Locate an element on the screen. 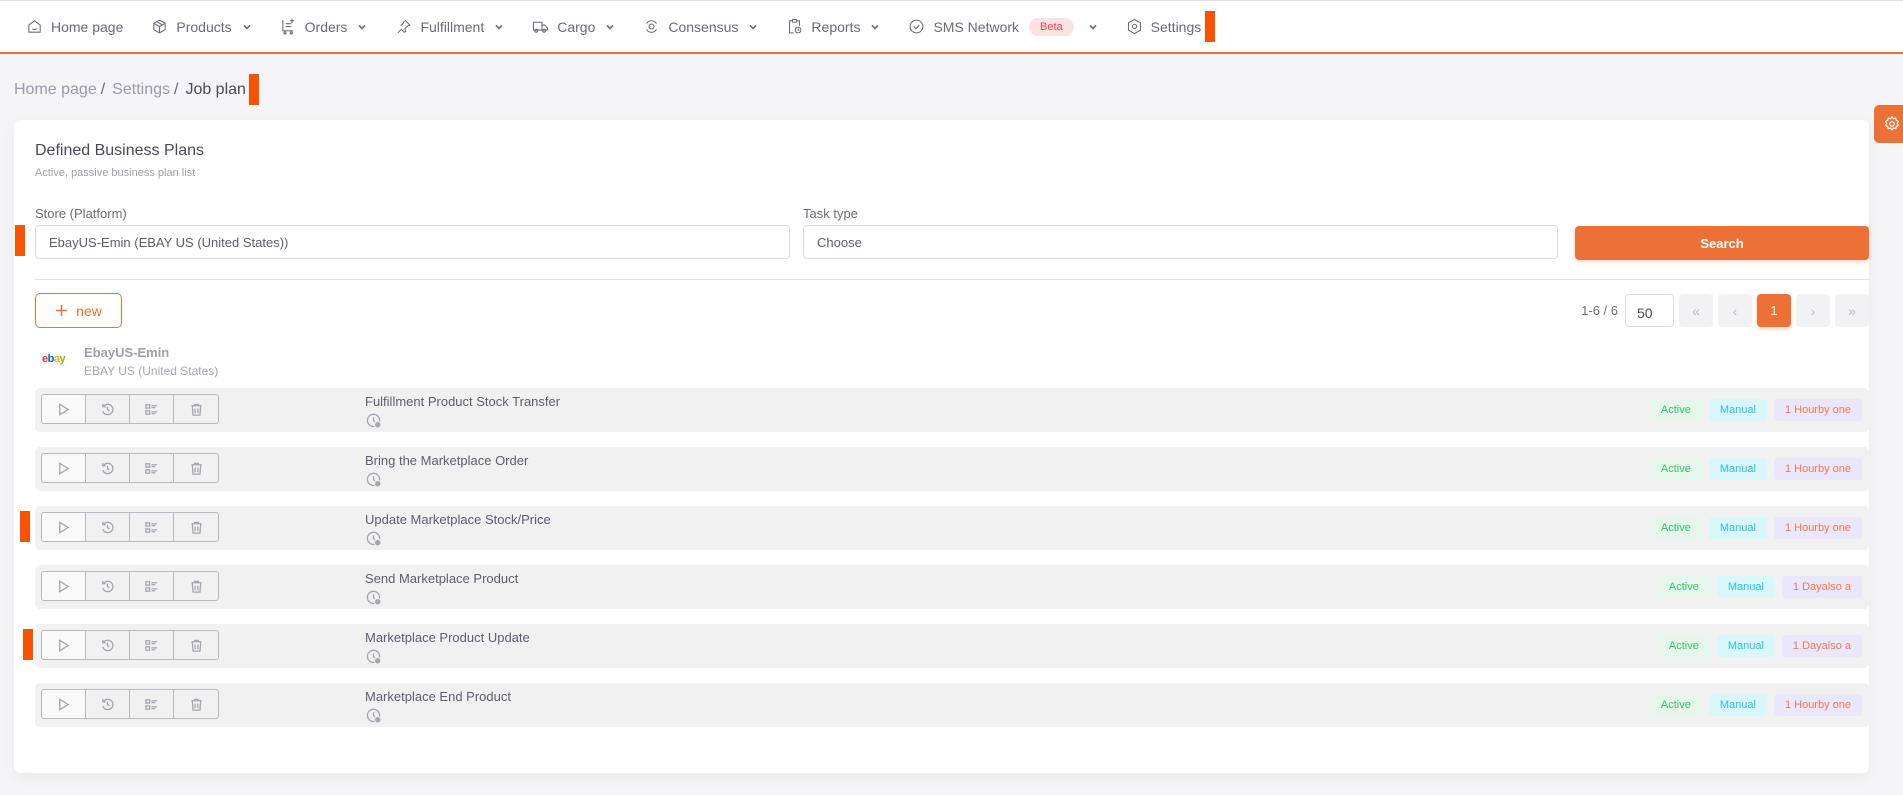 The height and width of the screenshot is (795, 1903). nav-item-sms-network: SMS Network Beta is located at coordinates (1002, 26).